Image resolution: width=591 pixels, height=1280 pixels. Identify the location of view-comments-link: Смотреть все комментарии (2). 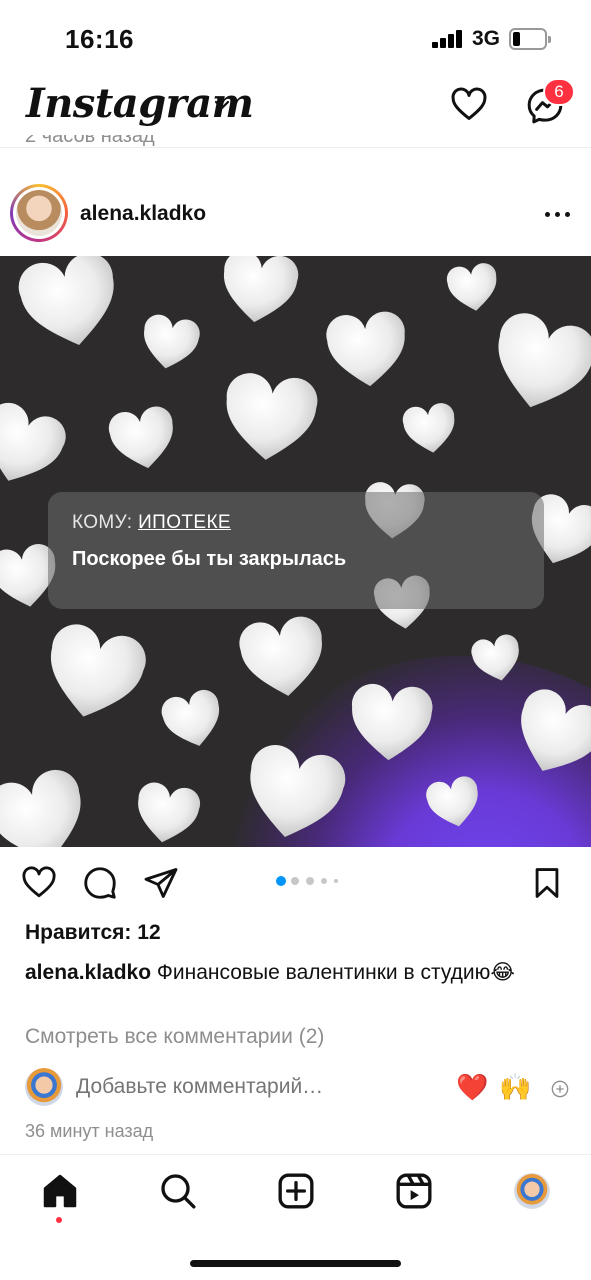
(174, 1037).